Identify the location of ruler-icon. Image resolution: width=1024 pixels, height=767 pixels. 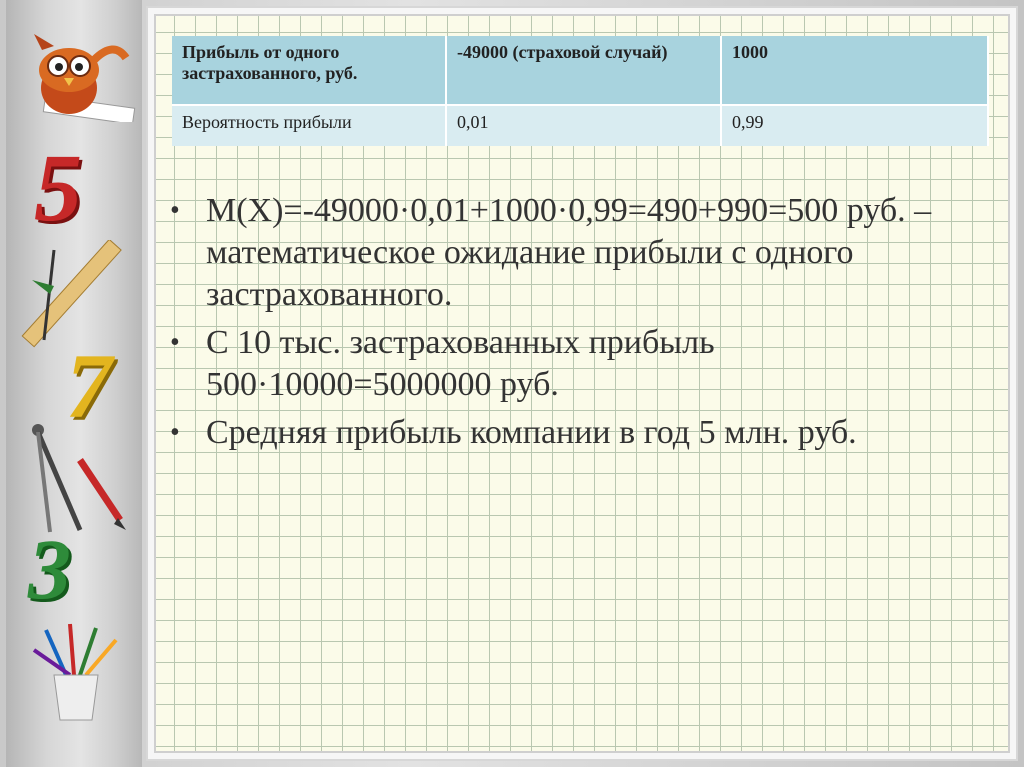
(71, 294).